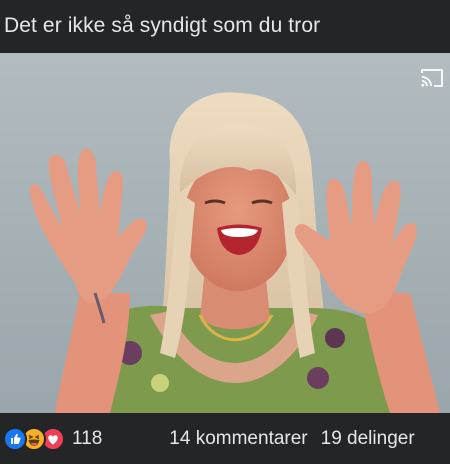  What do you see at coordinates (162, 25) in the screenshot?
I see `post-title: Det er ikke så syndigt som du tror` at bounding box center [162, 25].